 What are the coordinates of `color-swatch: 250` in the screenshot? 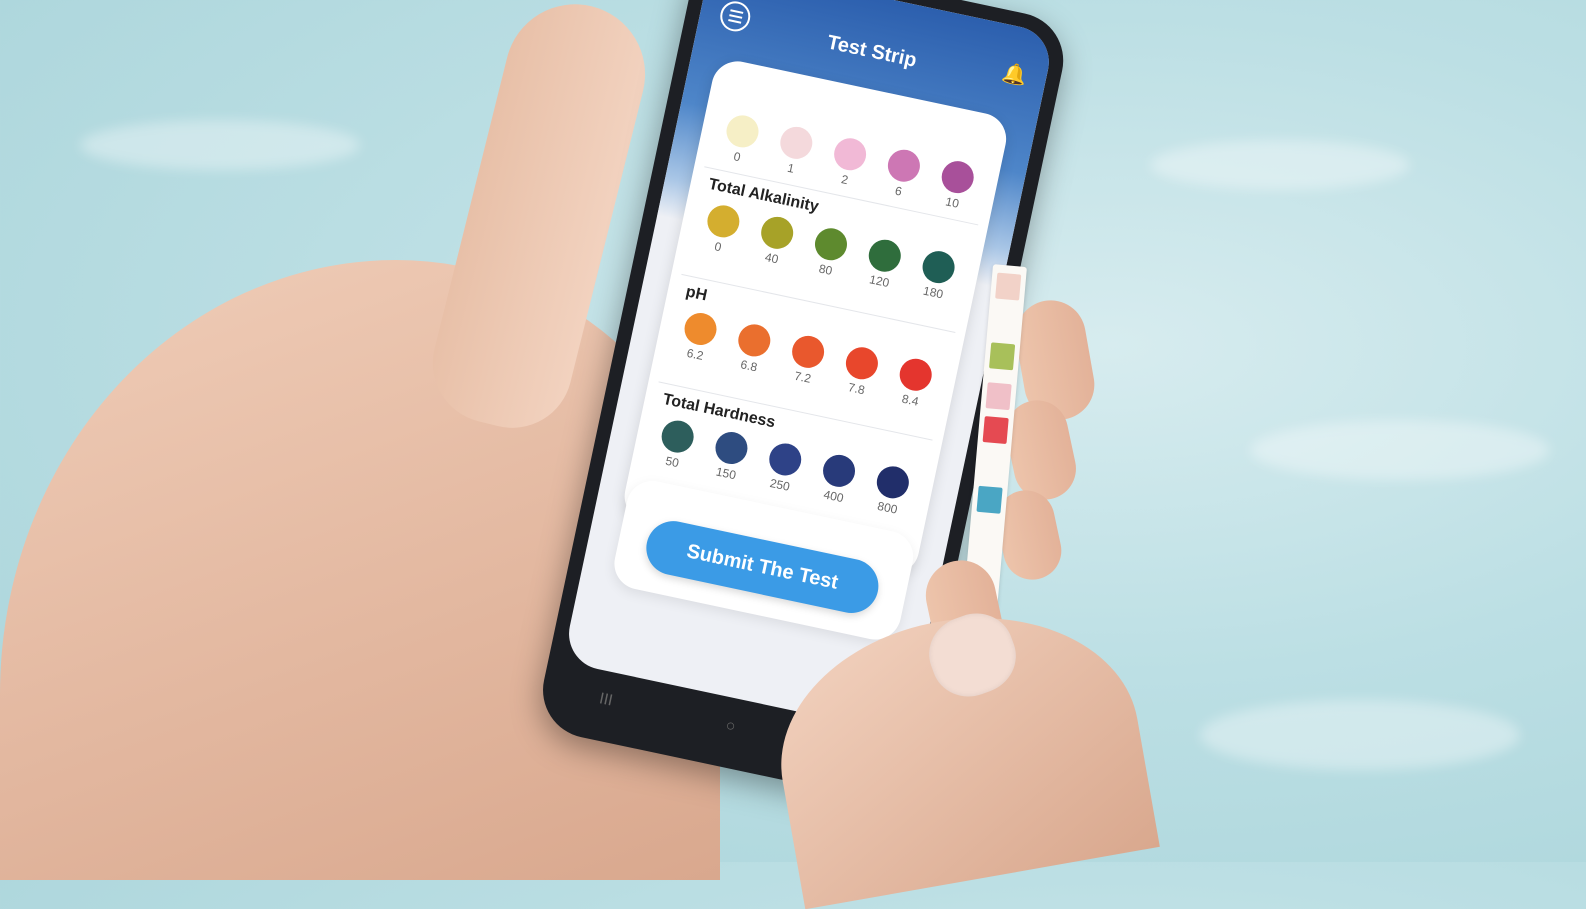 It's located at (783, 467).